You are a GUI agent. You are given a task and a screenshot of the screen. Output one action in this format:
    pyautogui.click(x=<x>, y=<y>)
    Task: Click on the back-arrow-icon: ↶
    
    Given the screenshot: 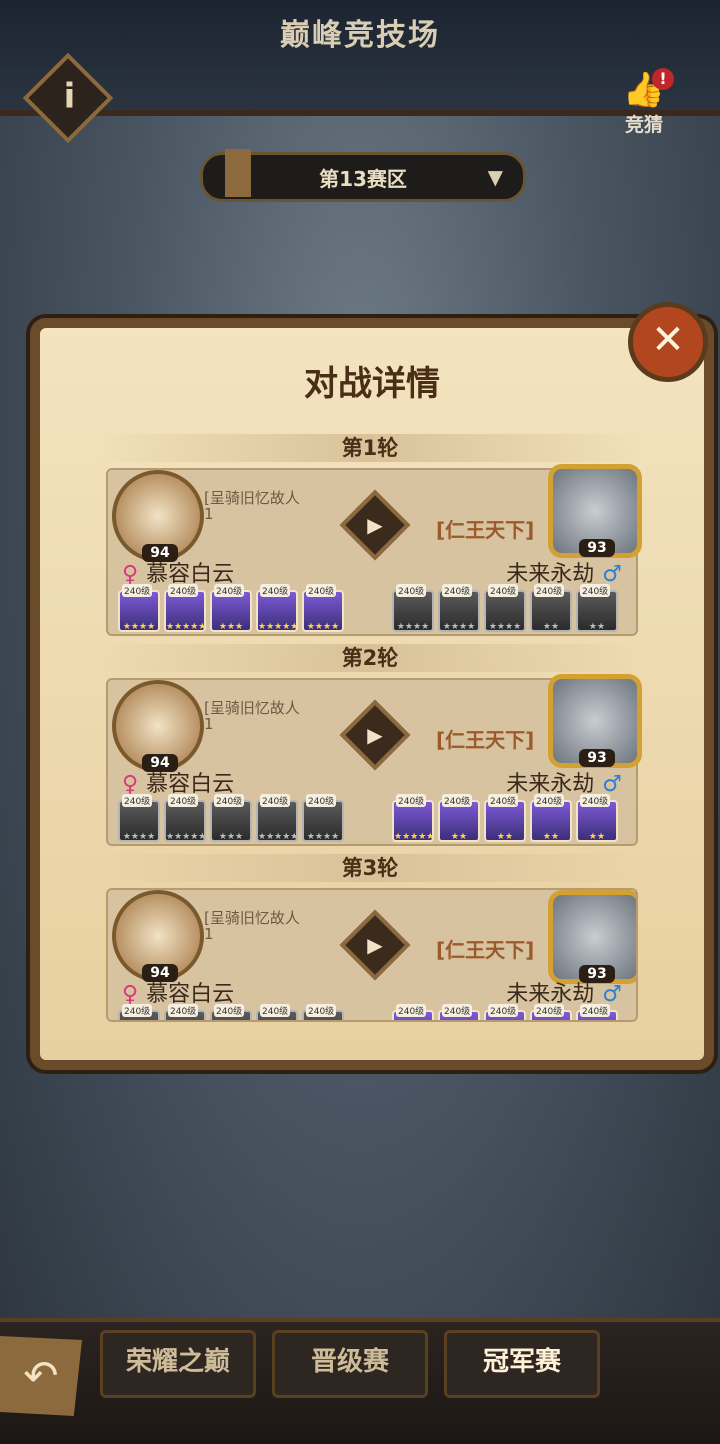 What is the action you would take?
    pyautogui.click(x=41, y=1375)
    